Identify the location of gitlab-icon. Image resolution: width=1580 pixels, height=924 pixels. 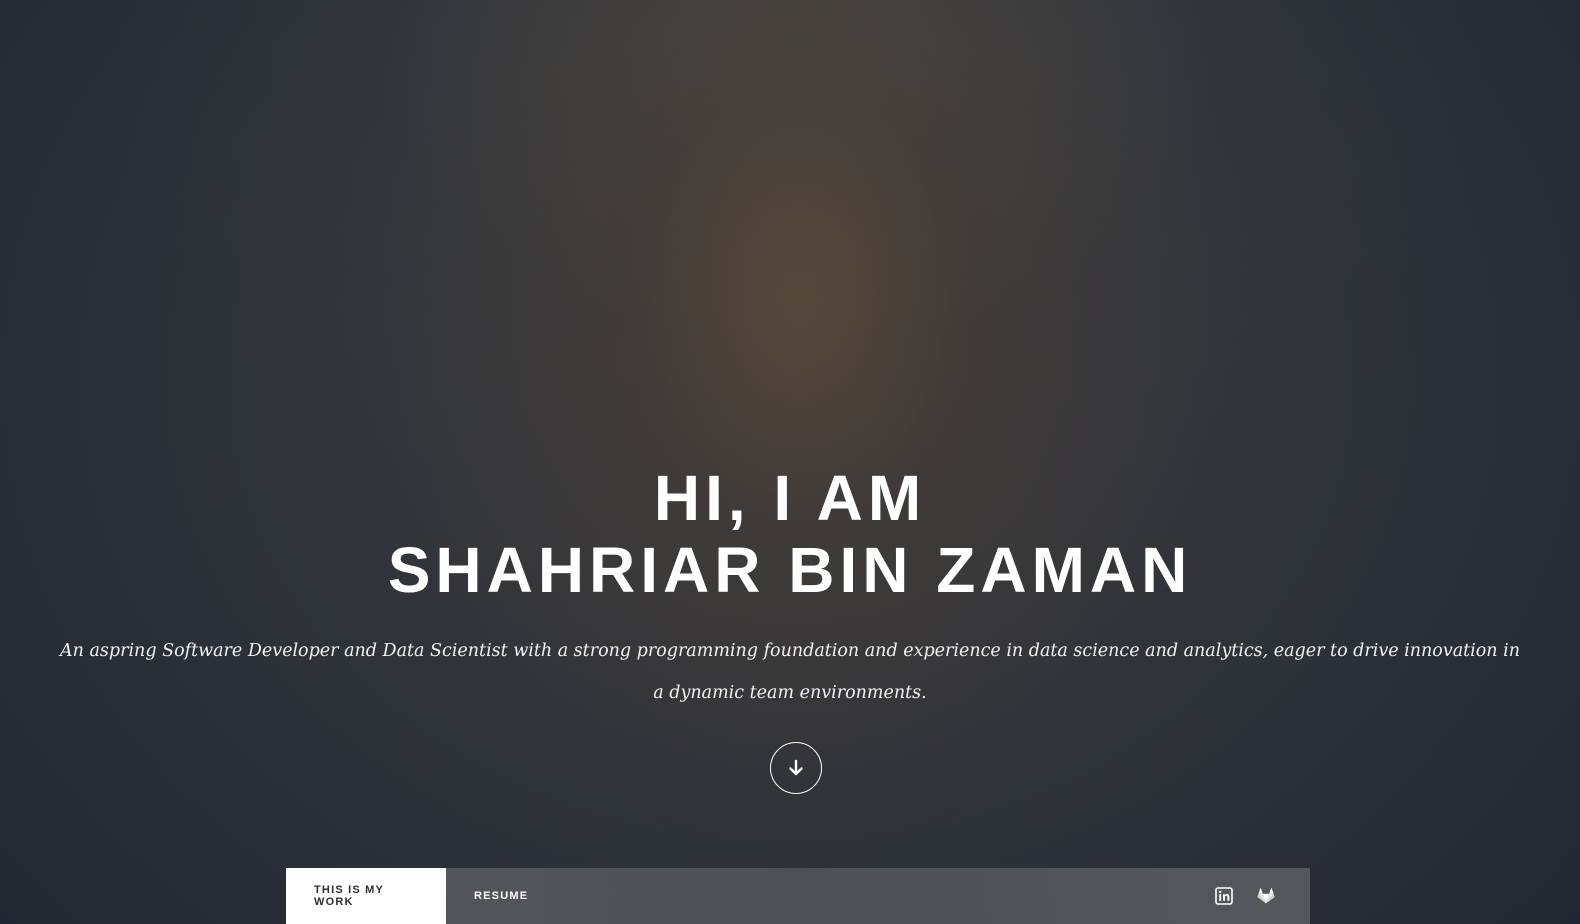
(1266, 895).